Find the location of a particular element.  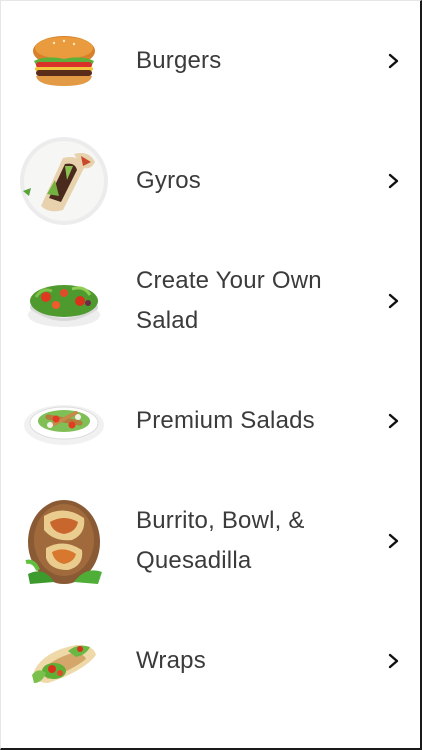

premium-salad-icon is located at coordinates (64, 421).